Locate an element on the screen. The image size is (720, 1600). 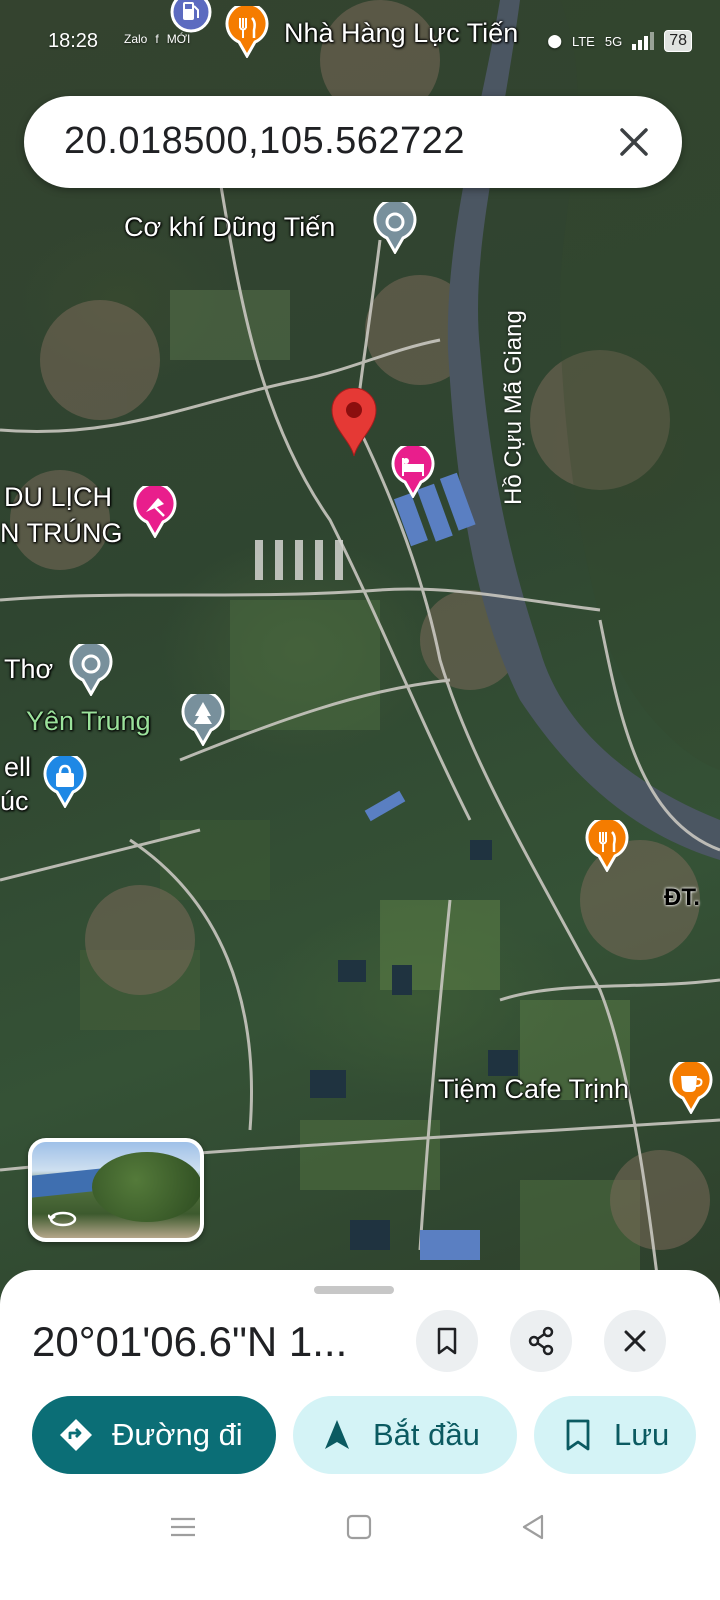
directions-label: Đường đi is located at coordinates (177, 1434).